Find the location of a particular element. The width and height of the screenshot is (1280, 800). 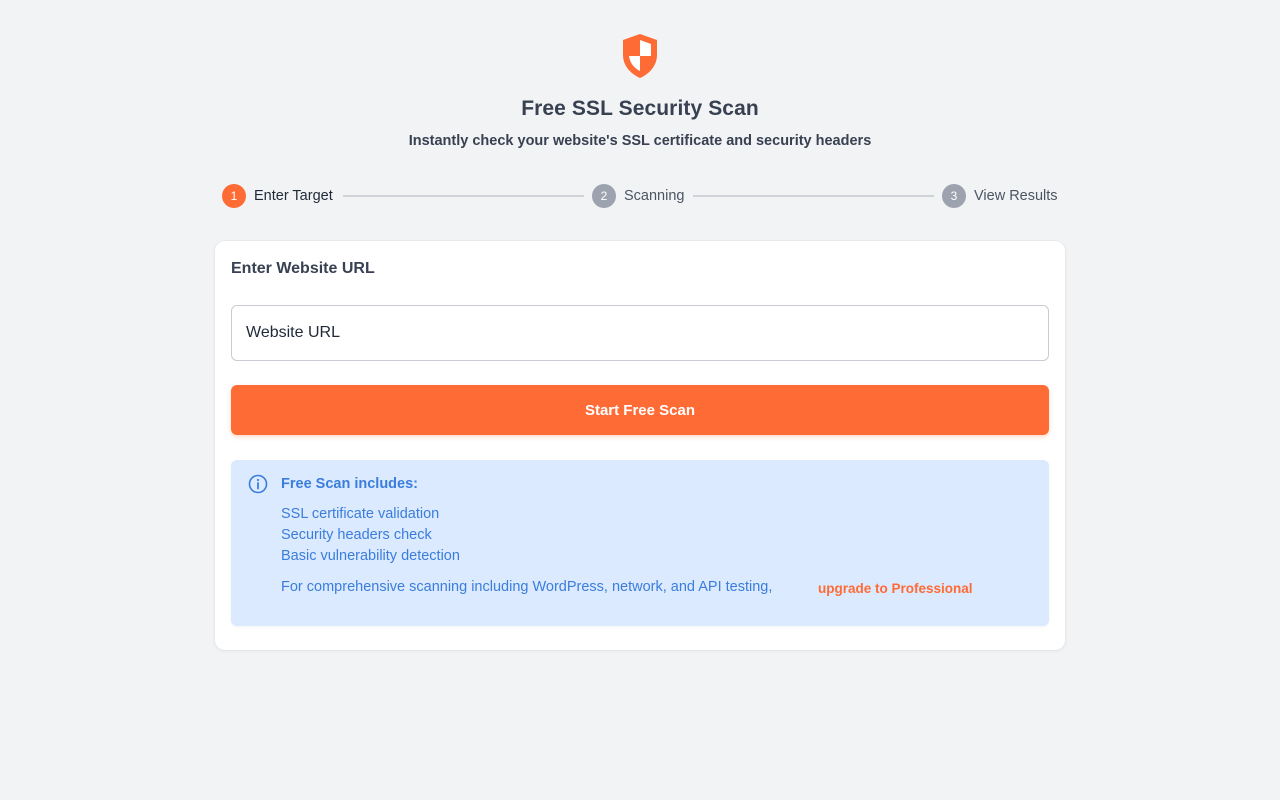

step-view-results: 3 View Results is located at coordinates (1000, 196).